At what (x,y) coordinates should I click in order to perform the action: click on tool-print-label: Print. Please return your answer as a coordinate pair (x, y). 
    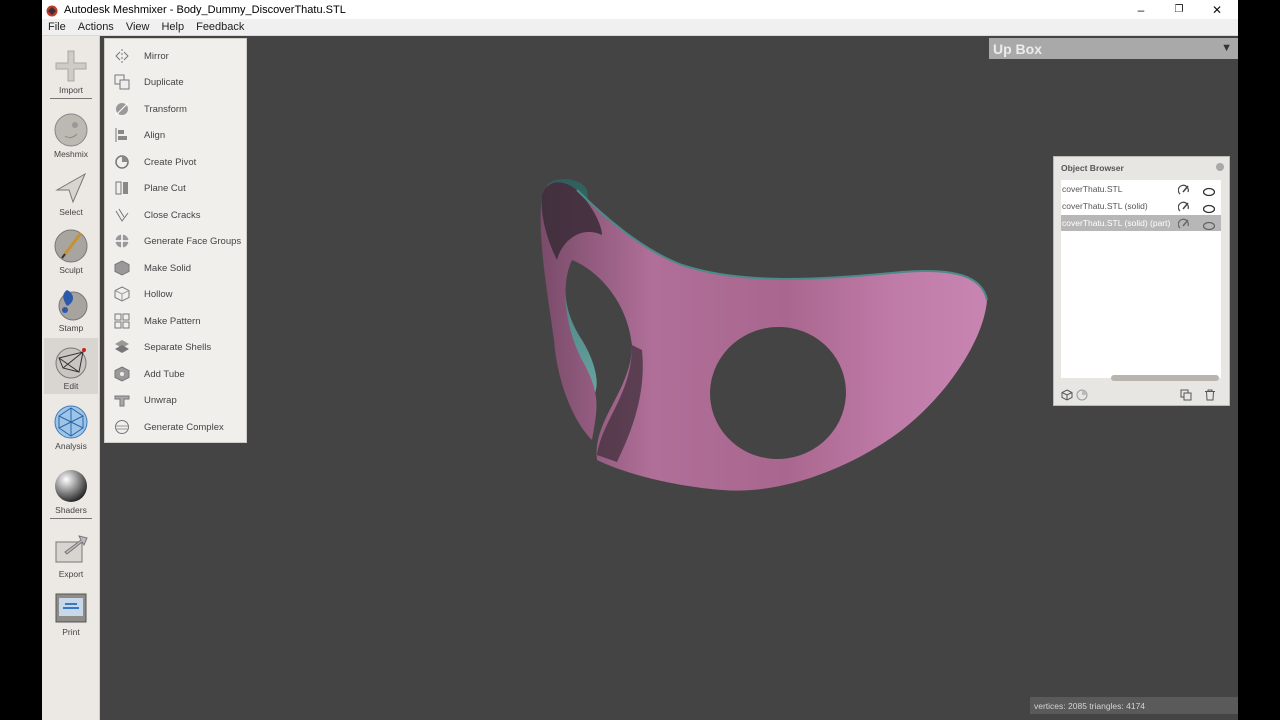
    Looking at the image, I should click on (71, 632).